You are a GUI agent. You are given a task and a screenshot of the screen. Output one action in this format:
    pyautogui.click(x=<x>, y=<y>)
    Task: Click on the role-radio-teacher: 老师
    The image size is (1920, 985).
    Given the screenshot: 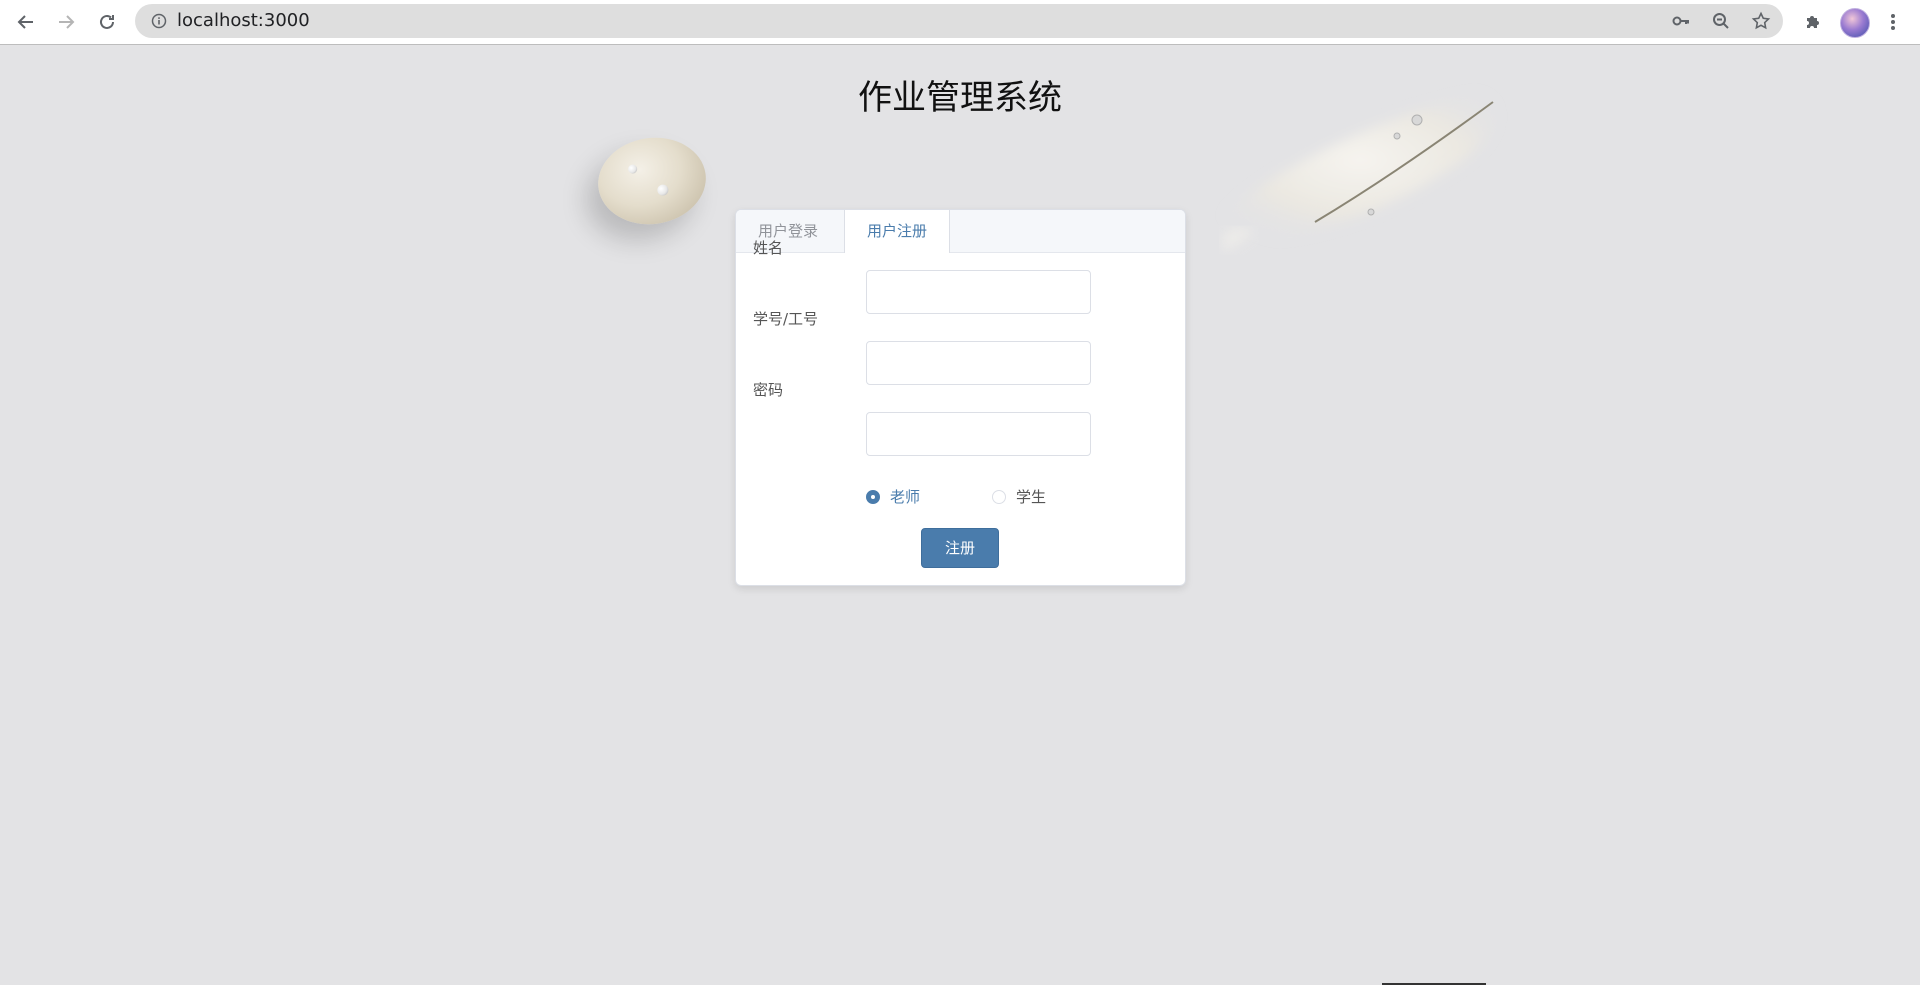 What is the action you would take?
    pyautogui.click(x=893, y=496)
    